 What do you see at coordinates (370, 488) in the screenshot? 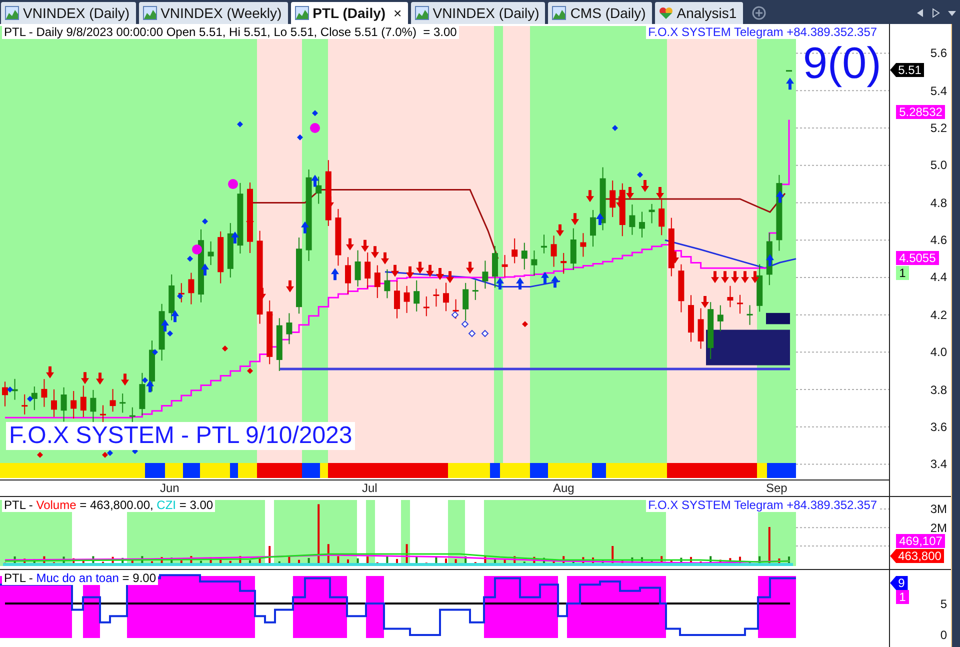
I see `date-label: Jul` at bounding box center [370, 488].